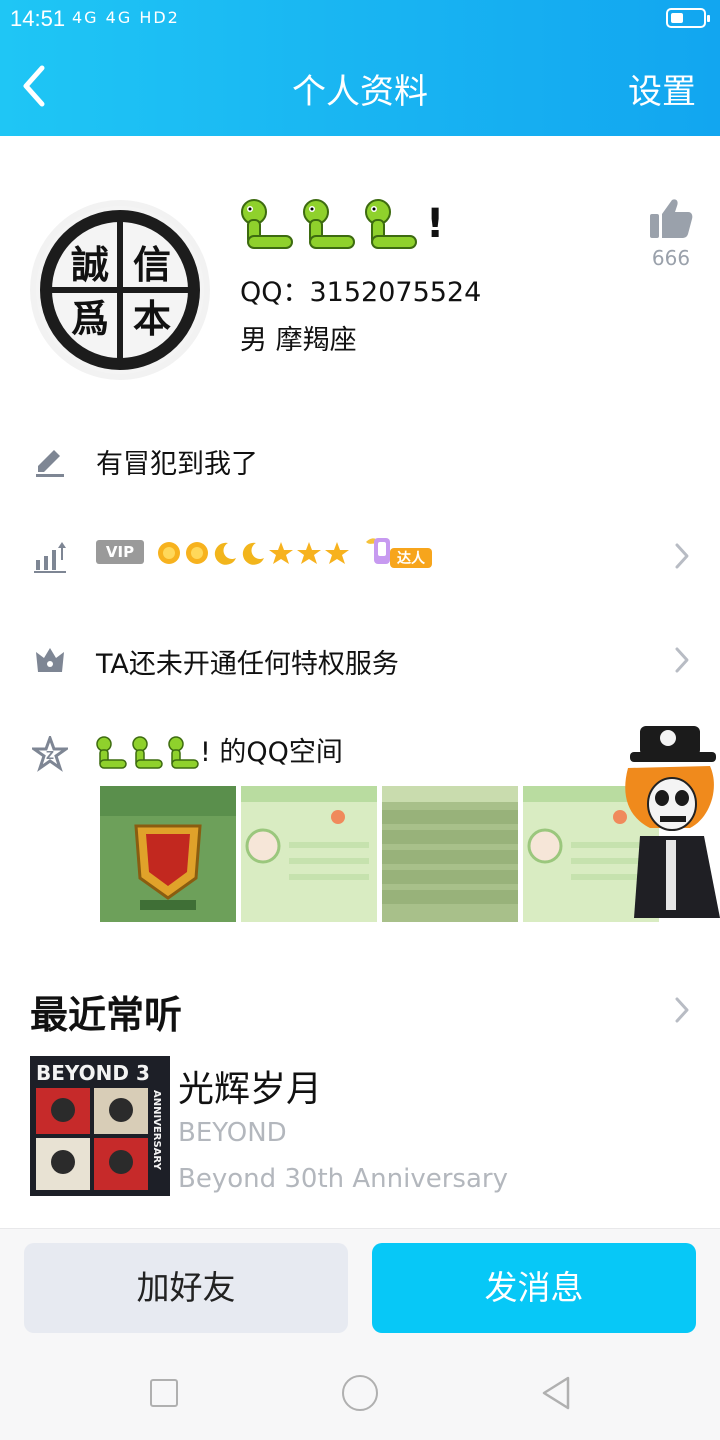 This screenshot has height=1440, width=720. I want to click on signal-indicators: 4G 4G HD2, so click(126, 17).